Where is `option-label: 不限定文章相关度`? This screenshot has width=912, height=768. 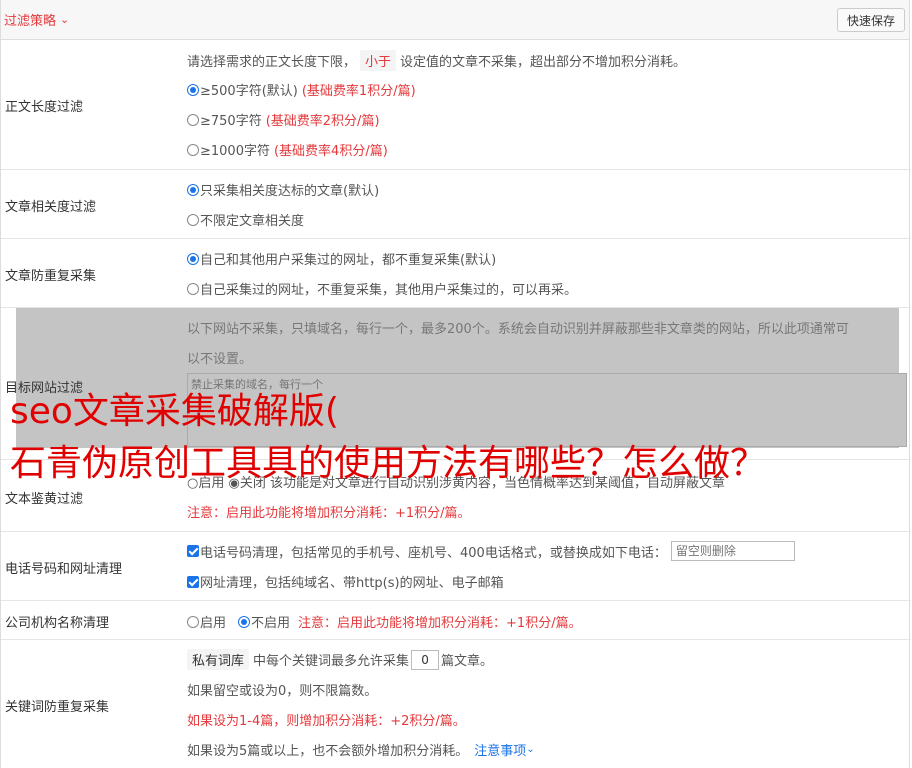 option-label: 不限定文章相关度 is located at coordinates (252, 221).